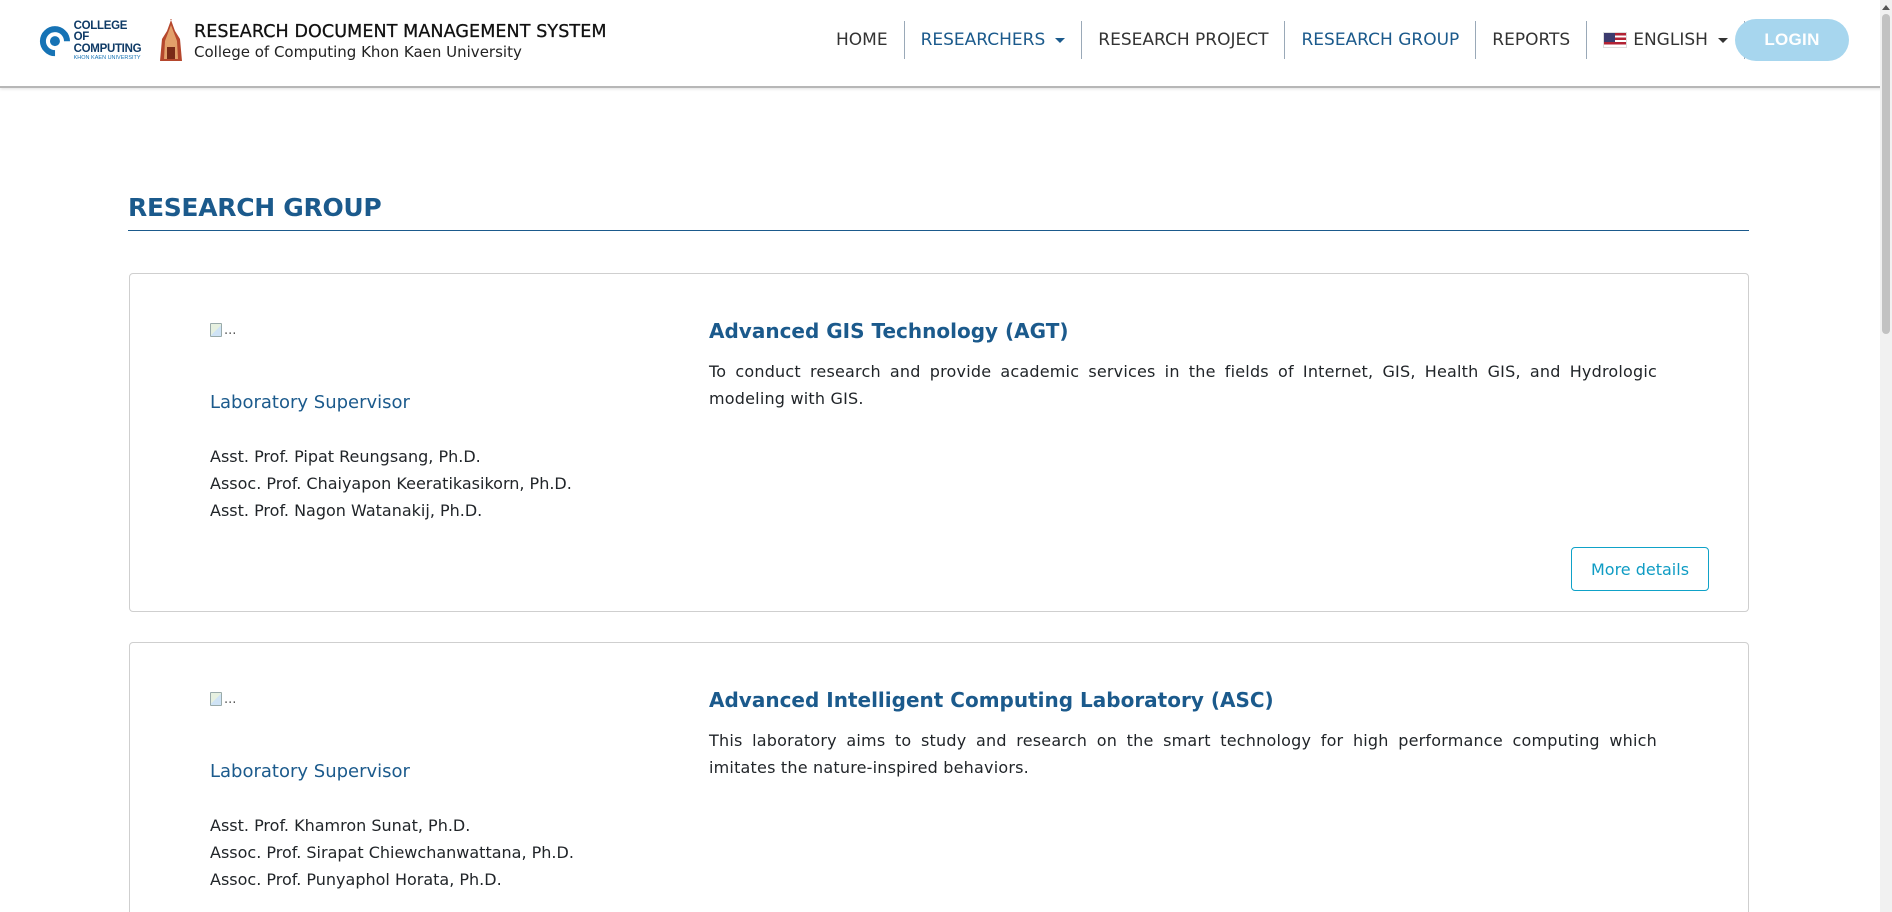 This screenshot has width=1892, height=912. Describe the element at coordinates (255, 207) in the screenshot. I see `page-title: RESEARCH GROUP` at that location.